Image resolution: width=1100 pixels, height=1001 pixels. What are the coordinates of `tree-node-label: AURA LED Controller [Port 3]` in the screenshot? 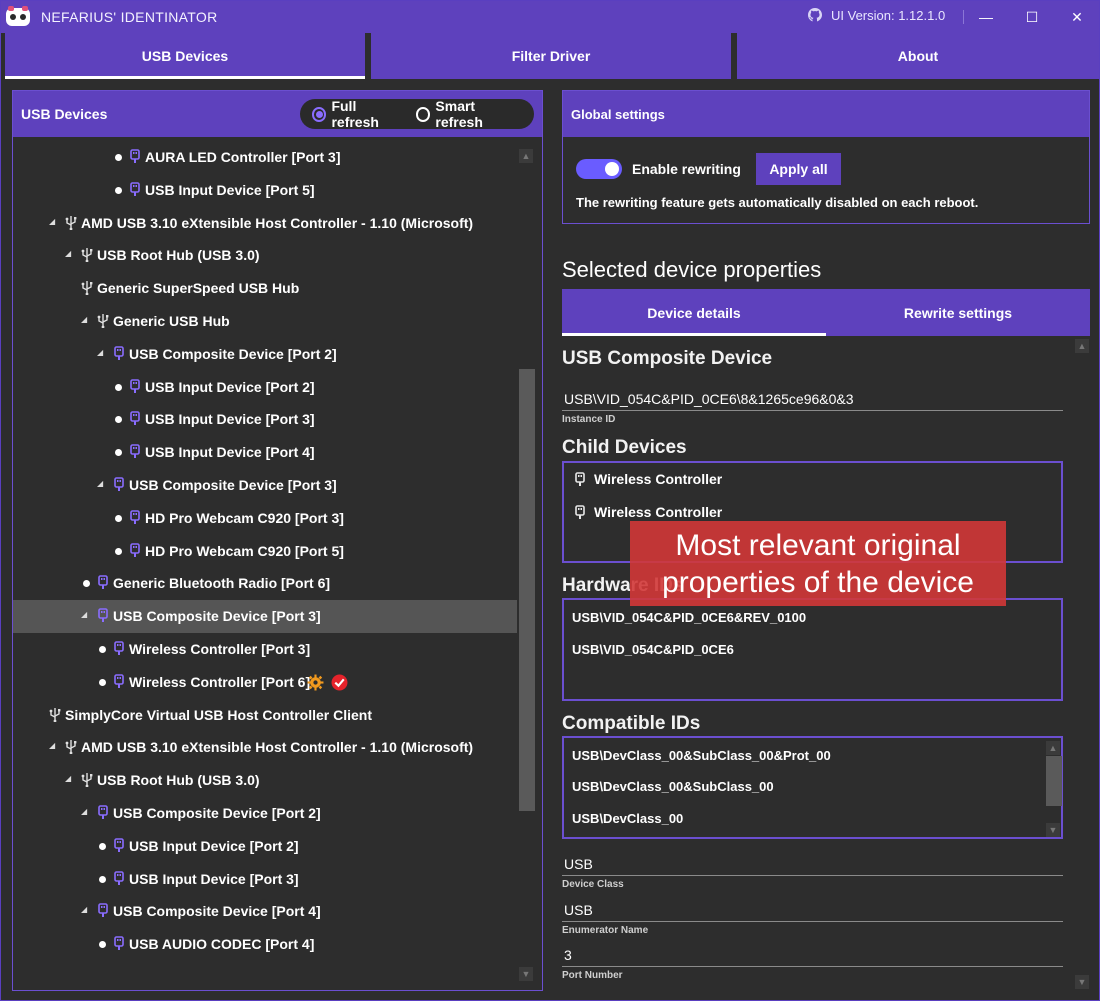 It's located at (242, 157).